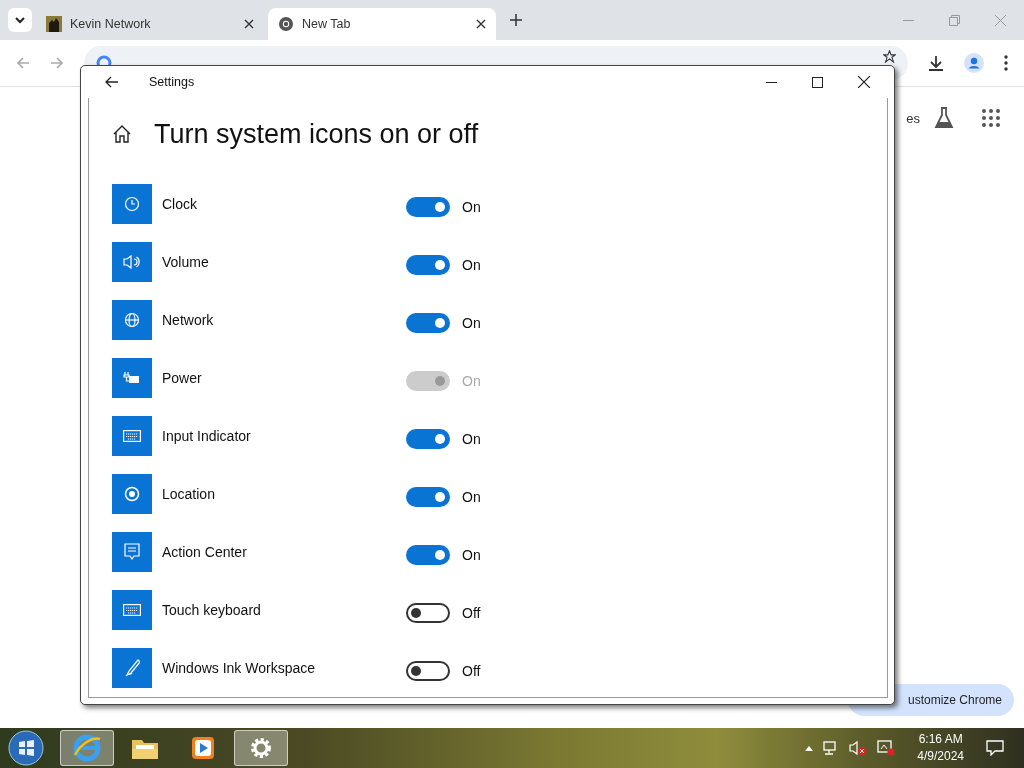  What do you see at coordinates (150, 24) in the screenshot?
I see `browser-tab: Kevin Network` at bounding box center [150, 24].